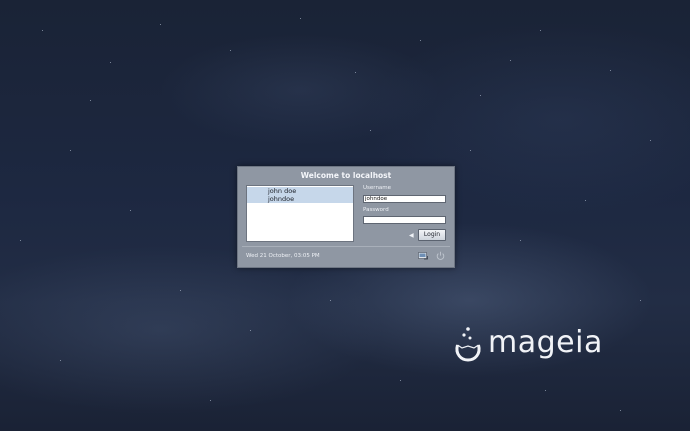 The width and height of the screenshot is (690, 431). Describe the element at coordinates (468, 344) in the screenshot. I see `mageia-logo-icon` at that location.